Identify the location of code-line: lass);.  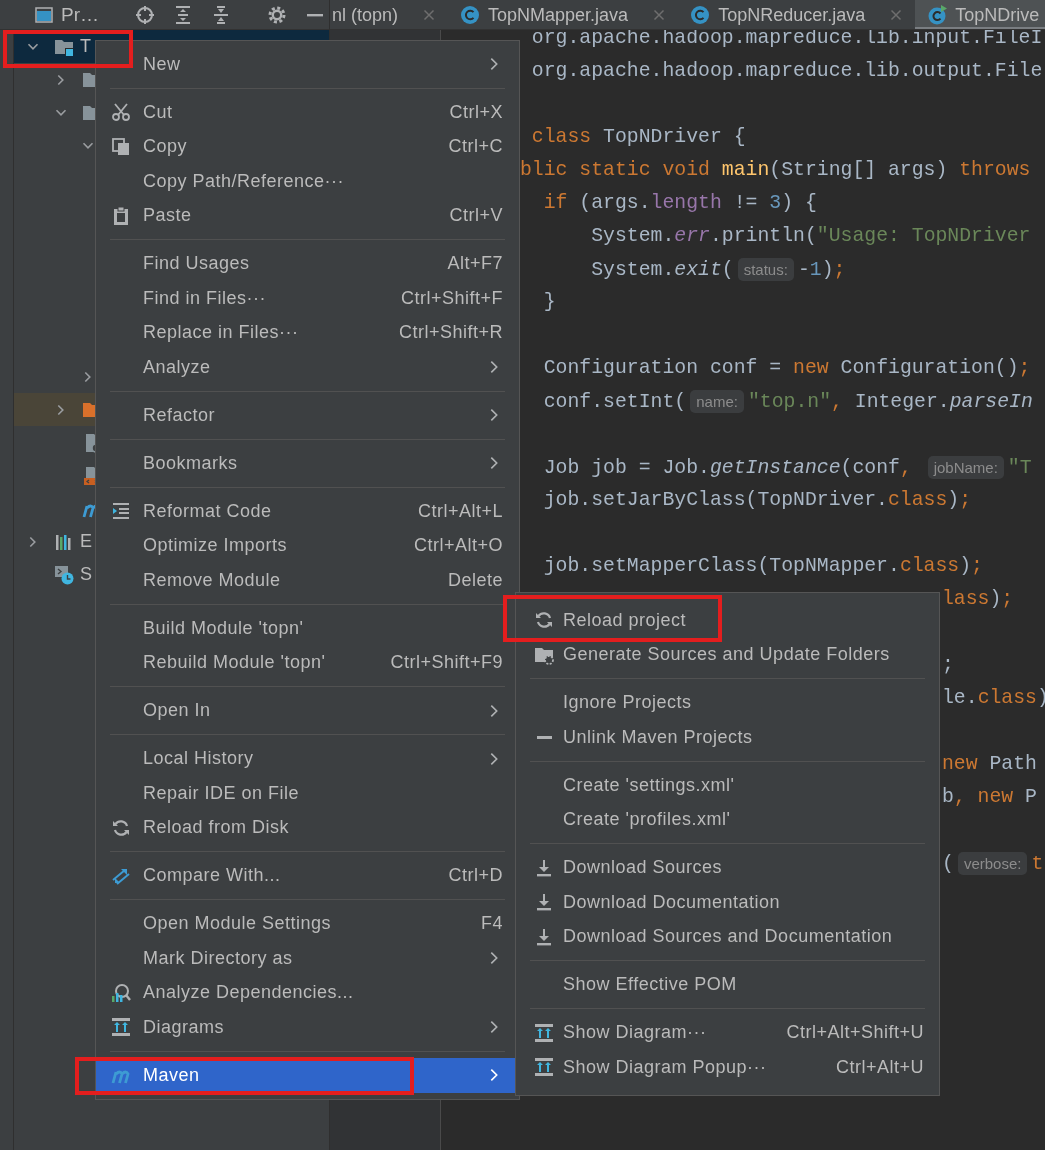
(978, 599).